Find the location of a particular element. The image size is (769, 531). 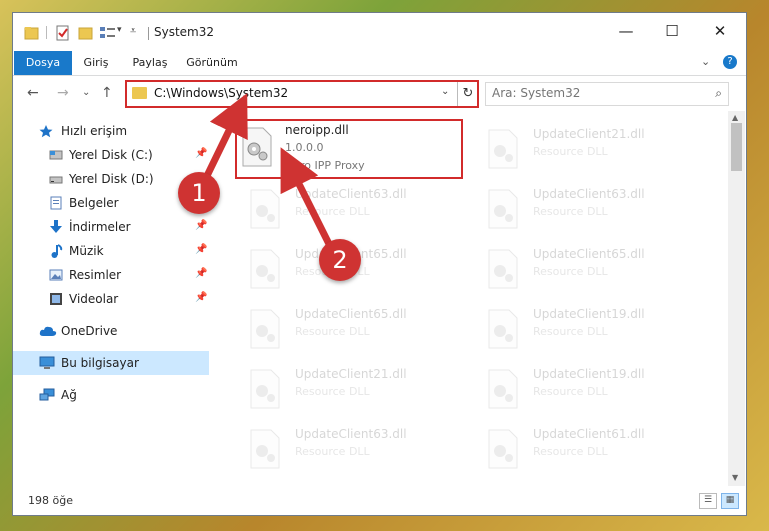

scroll-up-icon: ▲ is located at coordinates (735, 117).